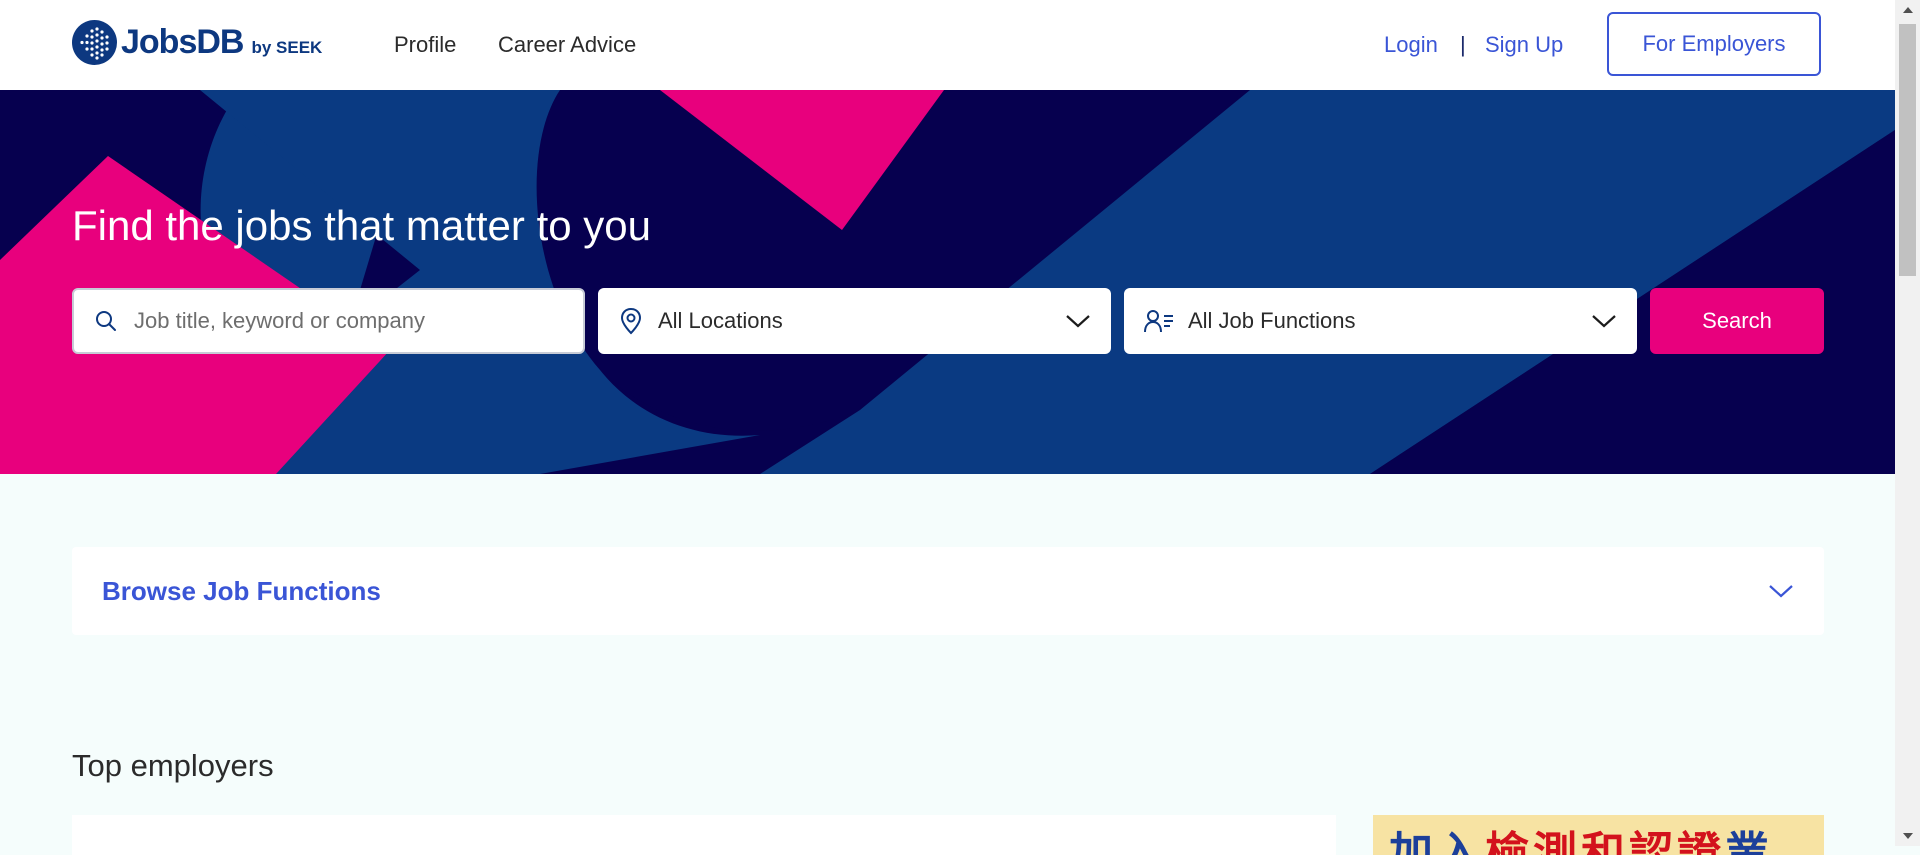 This screenshot has height=855, width=1920. I want to click on job-function-value: All Job Functions, so click(1272, 320).